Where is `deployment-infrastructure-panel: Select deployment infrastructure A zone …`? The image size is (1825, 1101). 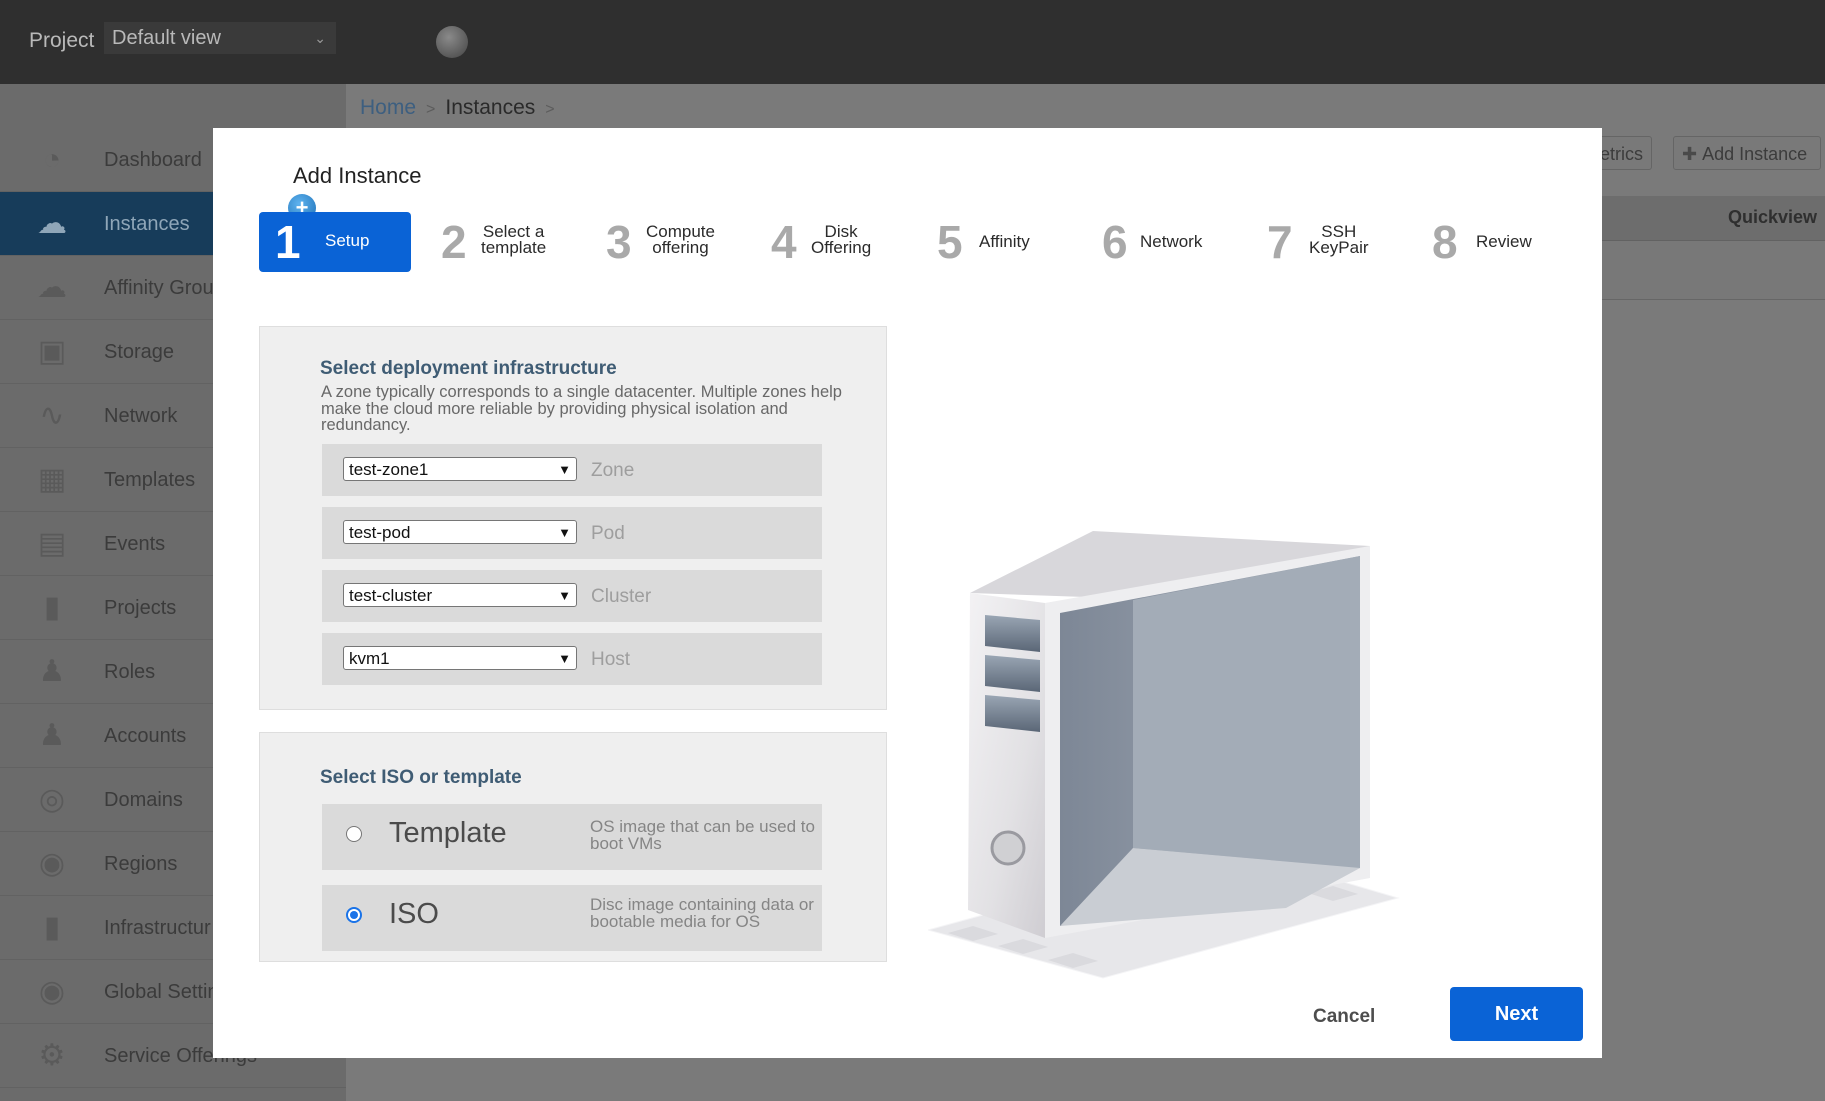
deployment-infrastructure-panel: Select deployment infrastructure A zone … is located at coordinates (573, 518).